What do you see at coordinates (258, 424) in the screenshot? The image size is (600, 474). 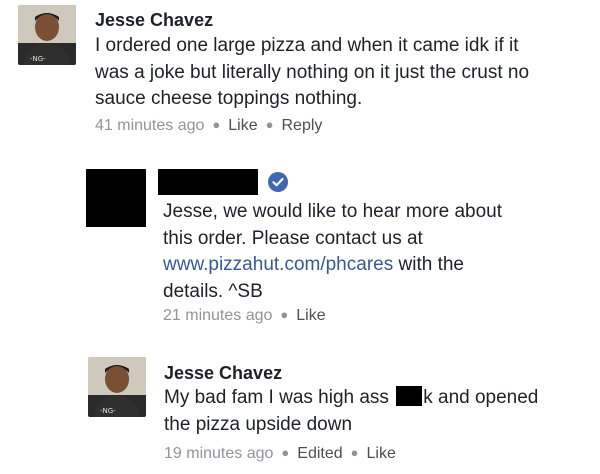 I see `comment-line: the pizza upside down` at bounding box center [258, 424].